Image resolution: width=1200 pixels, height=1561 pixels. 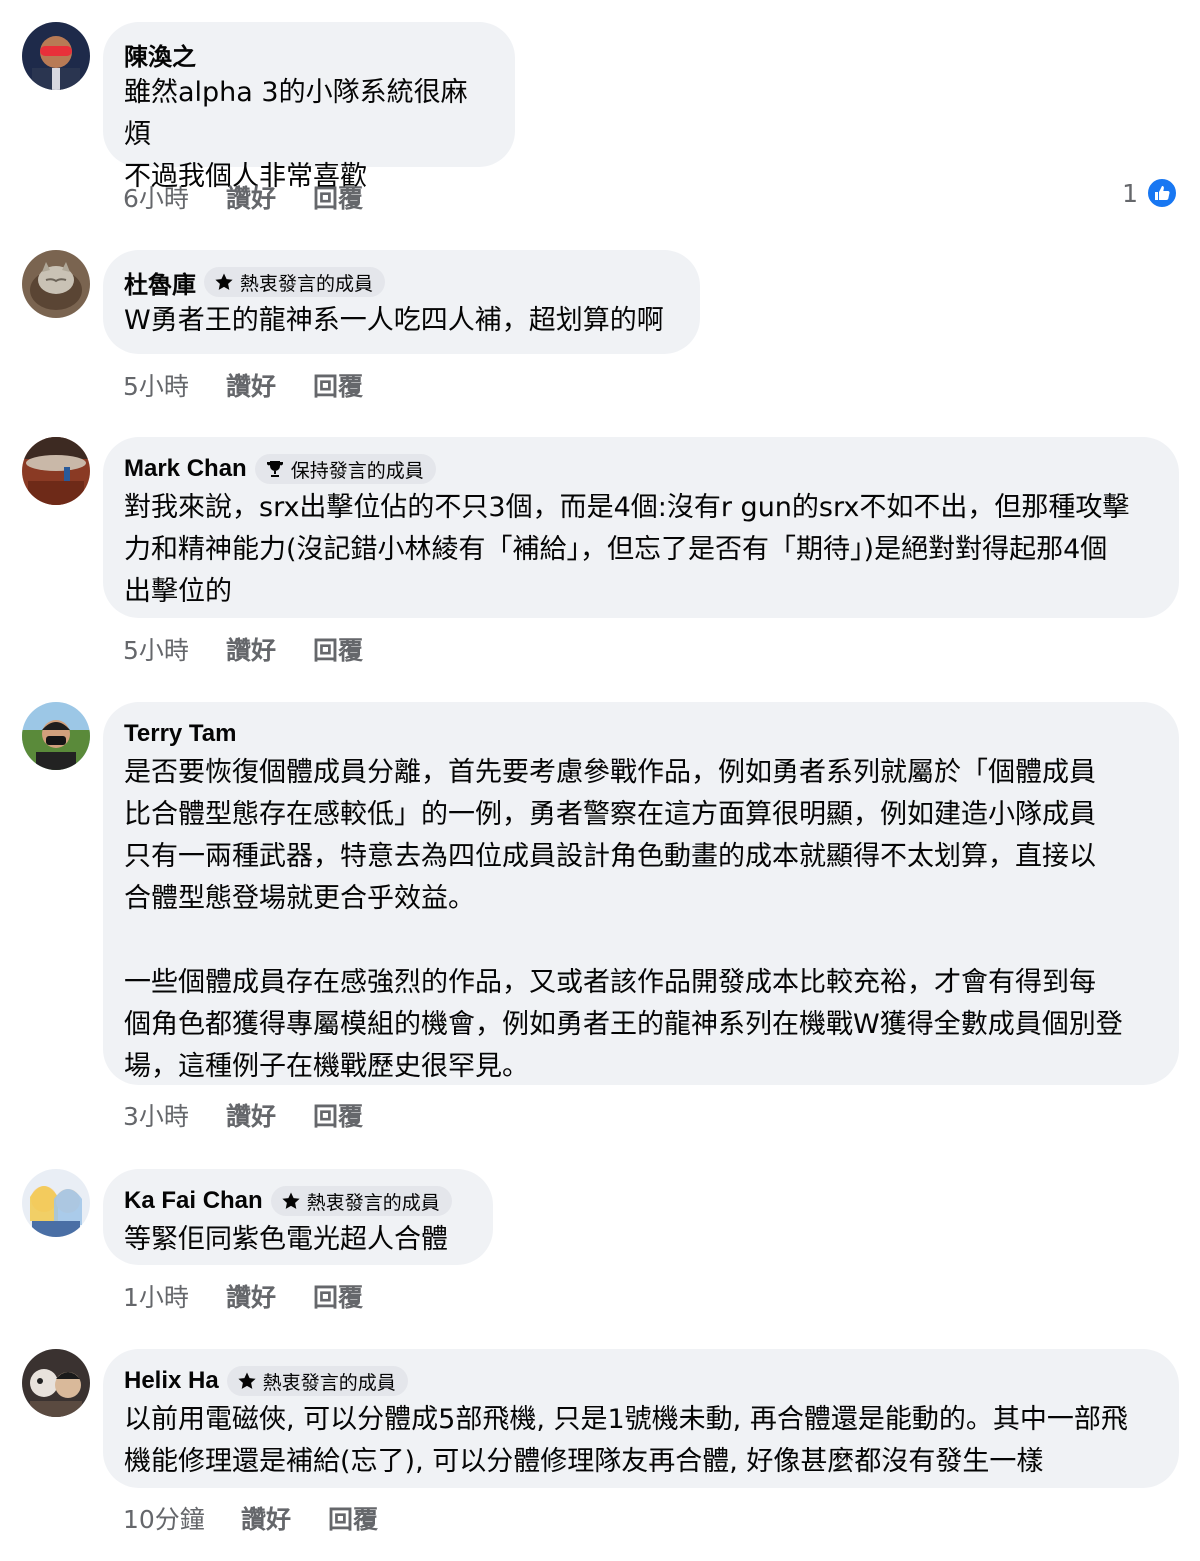 What do you see at coordinates (1162, 193) in the screenshot?
I see `like-thumbs-up-icon` at bounding box center [1162, 193].